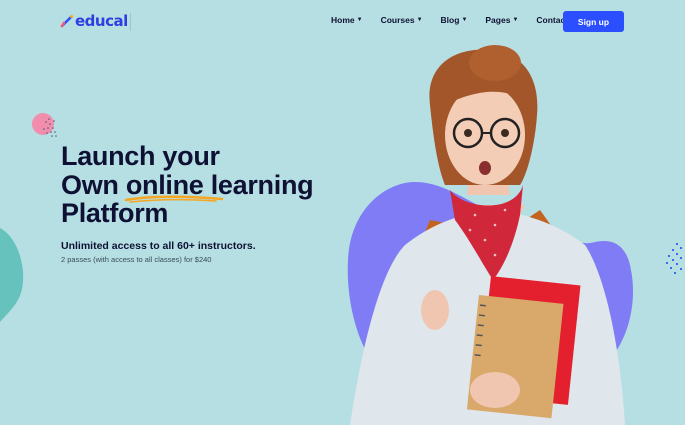  What do you see at coordinates (593, 21) in the screenshot?
I see `signup-button: Sign up` at bounding box center [593, 21].